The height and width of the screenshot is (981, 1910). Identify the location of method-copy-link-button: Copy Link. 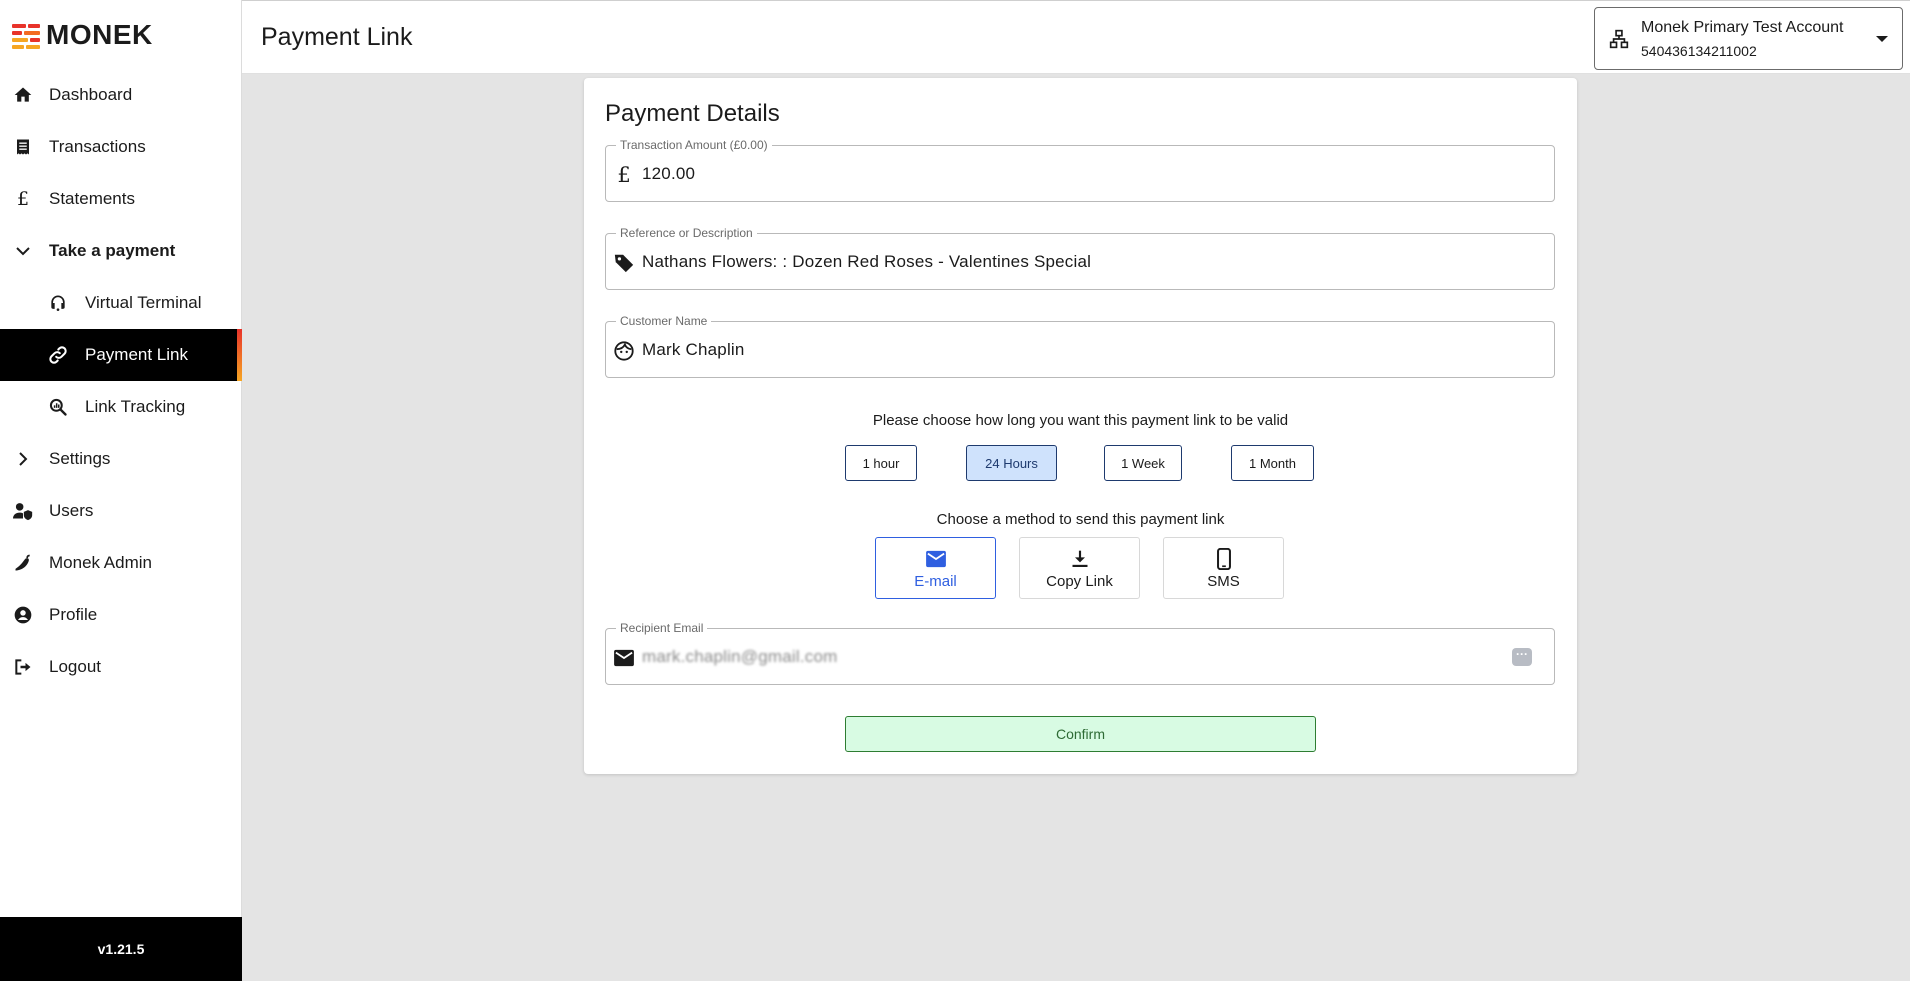
(1079, 568).